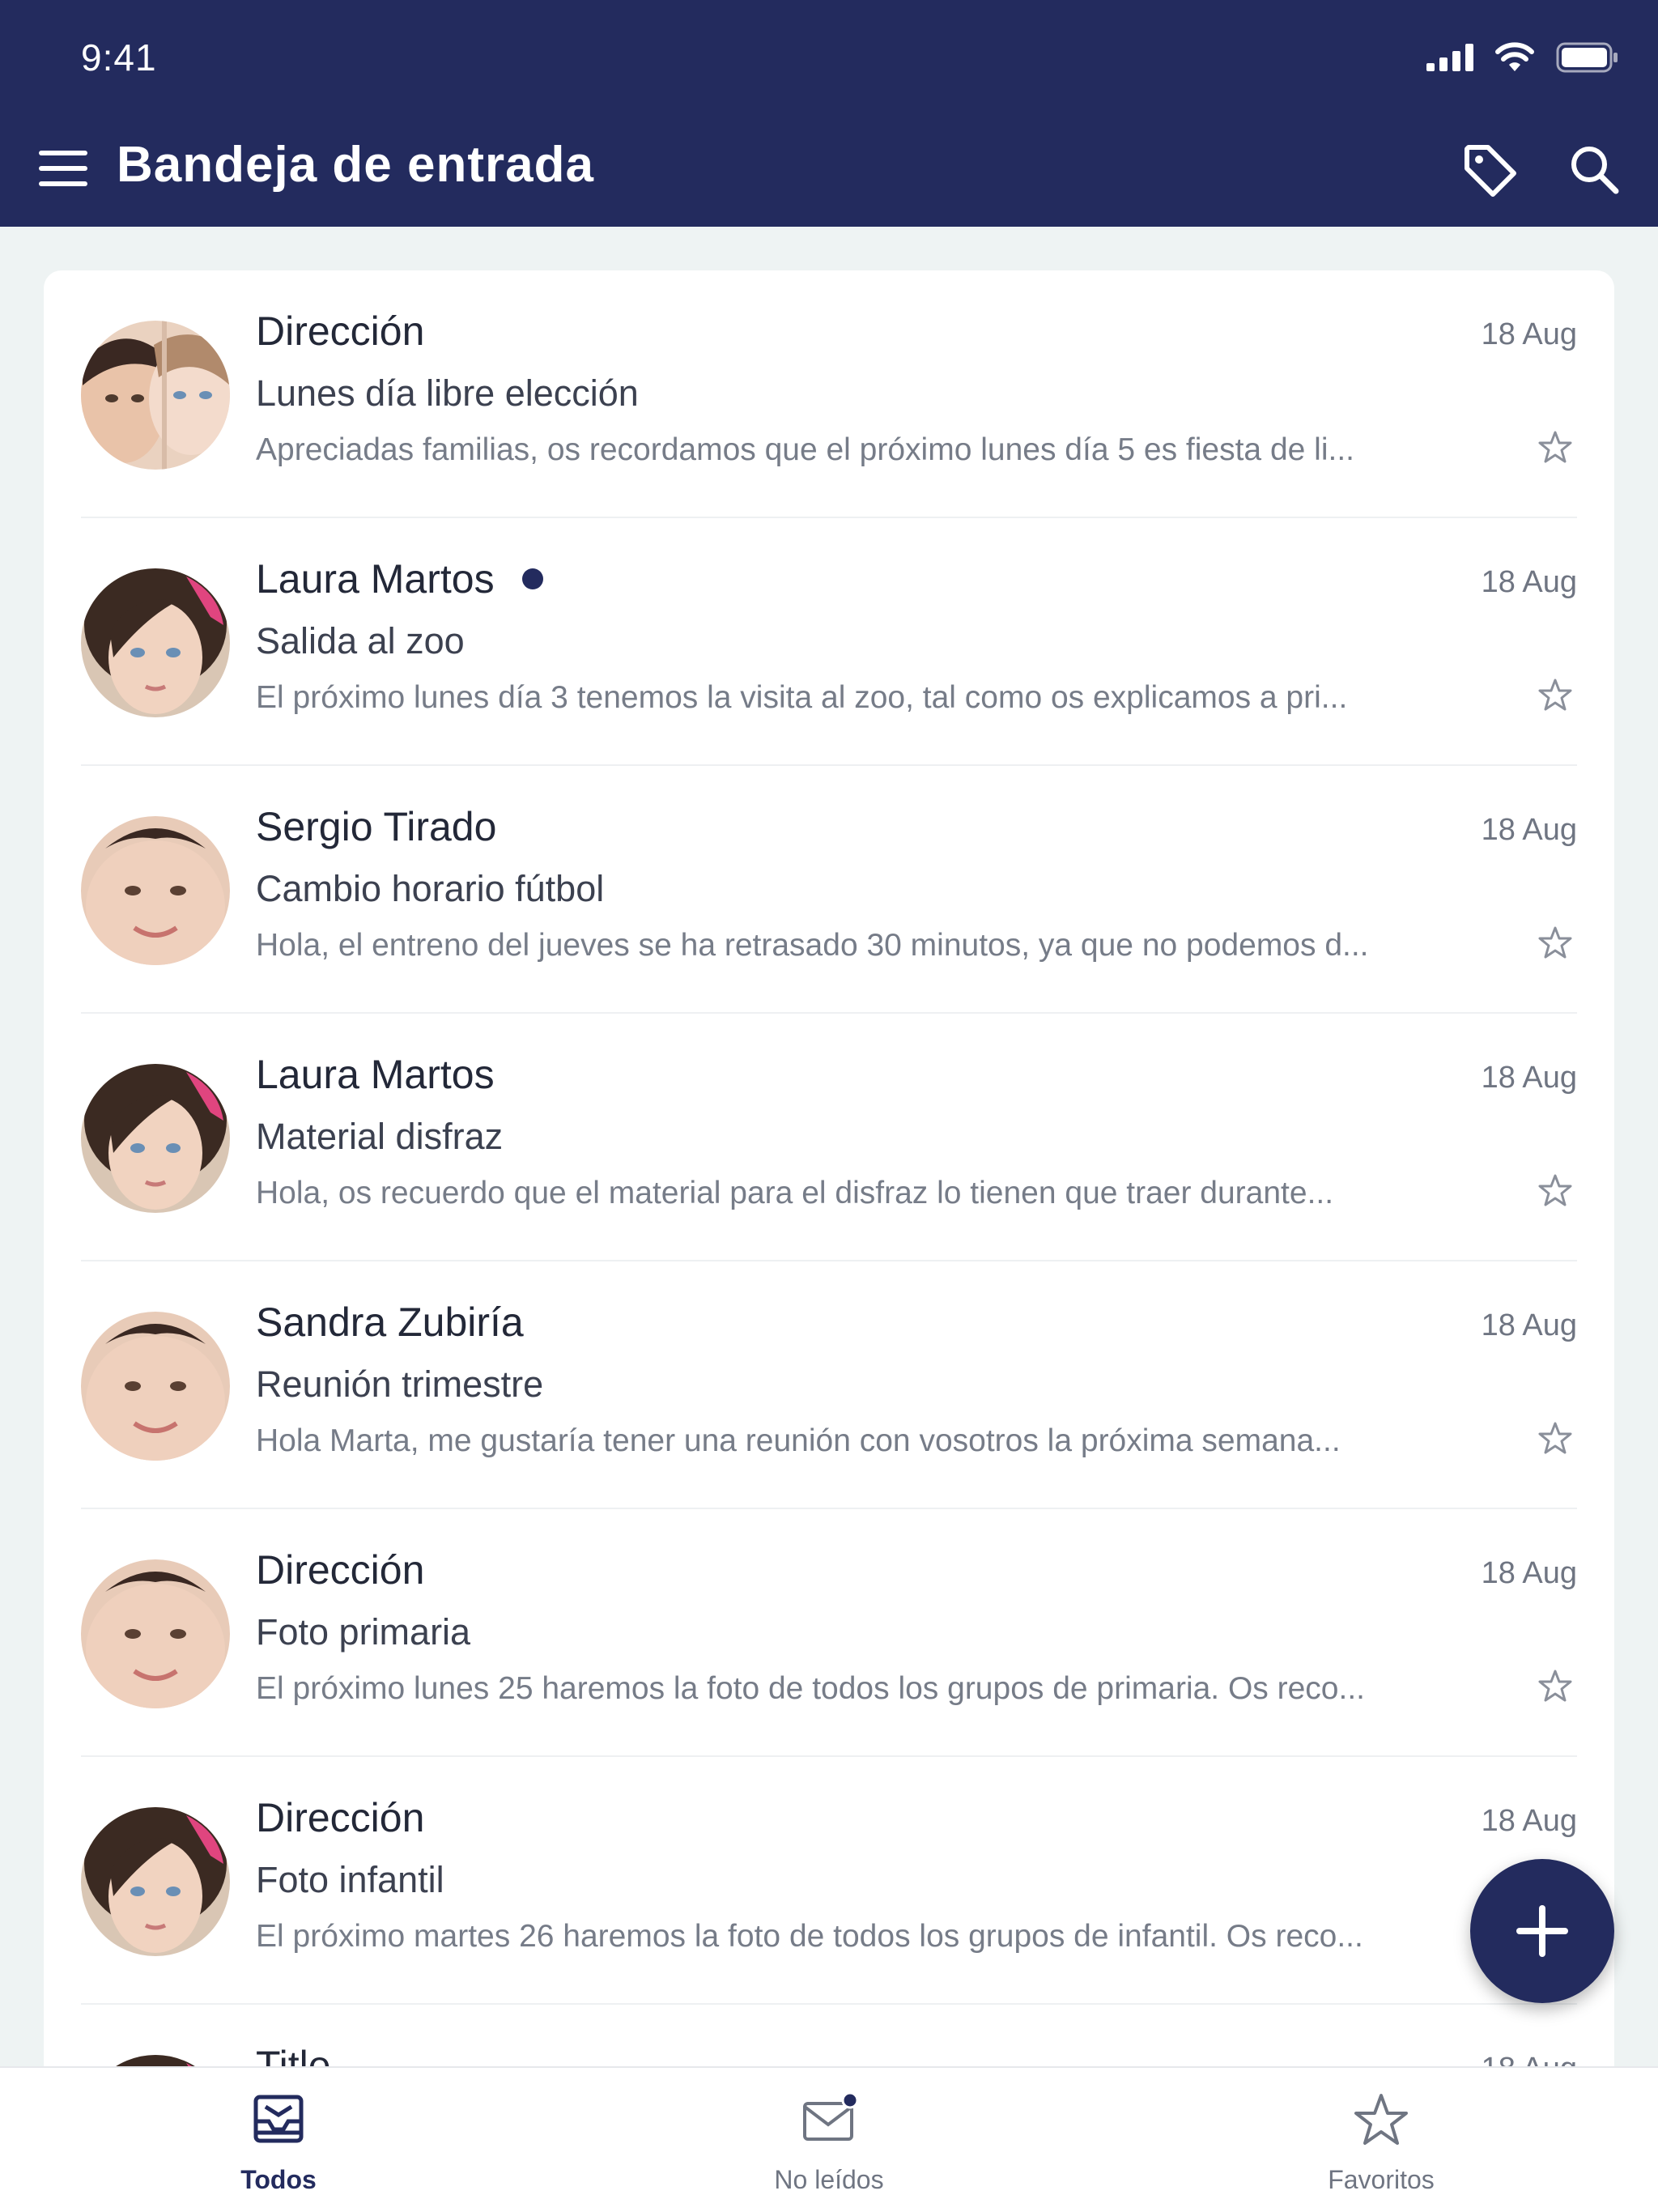  Describe the element at coordinates (380, 1137) in the screenshot. I see `message-subject: Material disfraz` at that location.